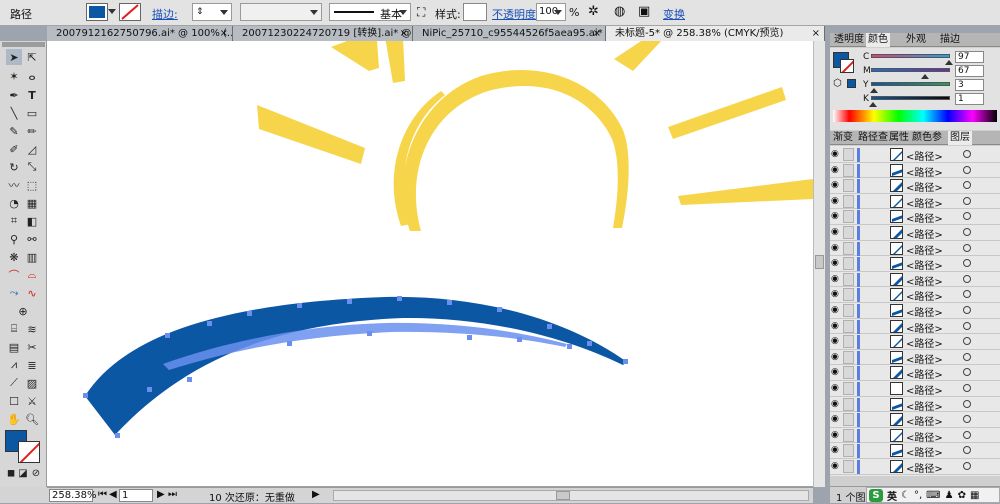  I want to click on fill-dropdown-arrow, so click(112, 13).